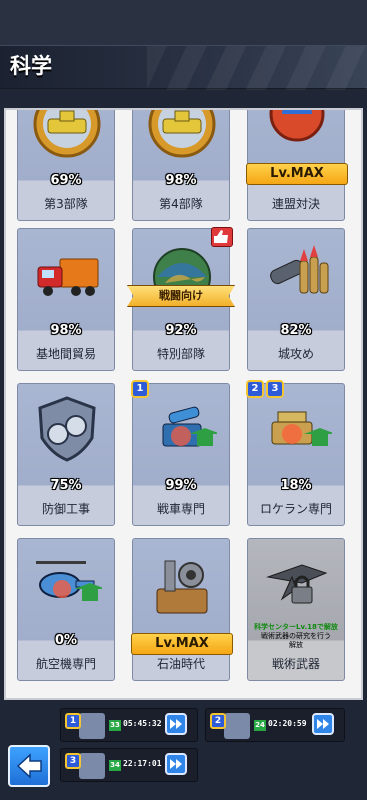 The width and height of the screenshot is (367, 800). What do you see at coordinates (296, 485) in the screenshot?
I see `card-percent: 18%` at bounding box center [296, 485].